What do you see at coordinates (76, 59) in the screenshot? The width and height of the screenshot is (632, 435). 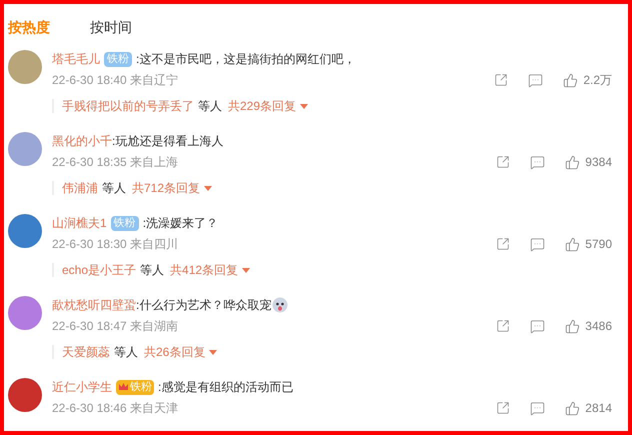 I see `user-name: 塔毛毛儿` at bounding box center [76, 59].